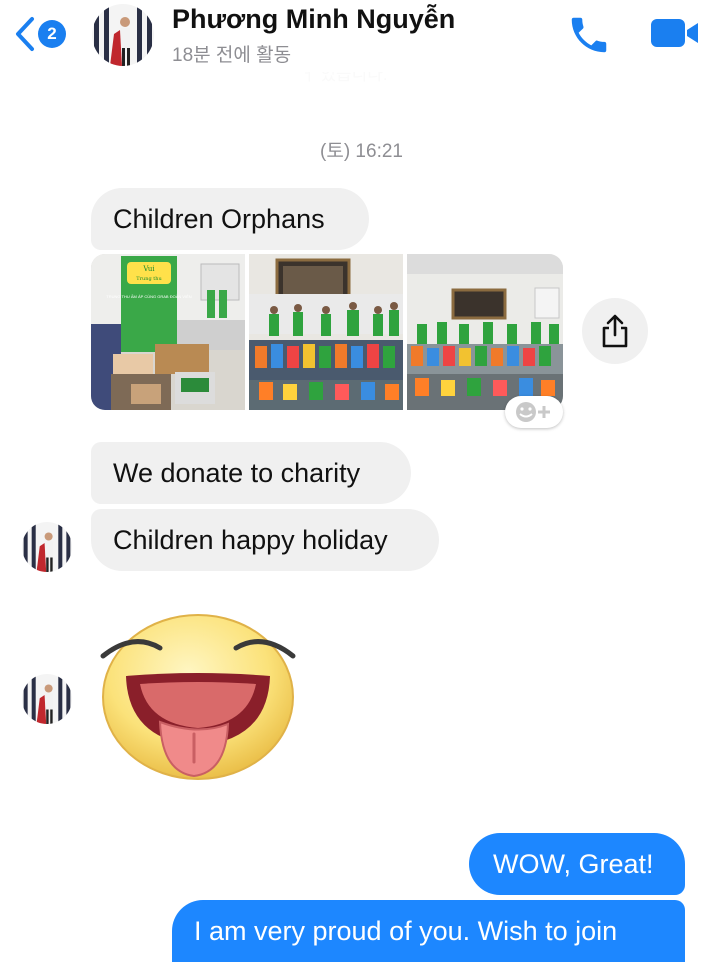  I want to click on share-button, so click(615, 331).